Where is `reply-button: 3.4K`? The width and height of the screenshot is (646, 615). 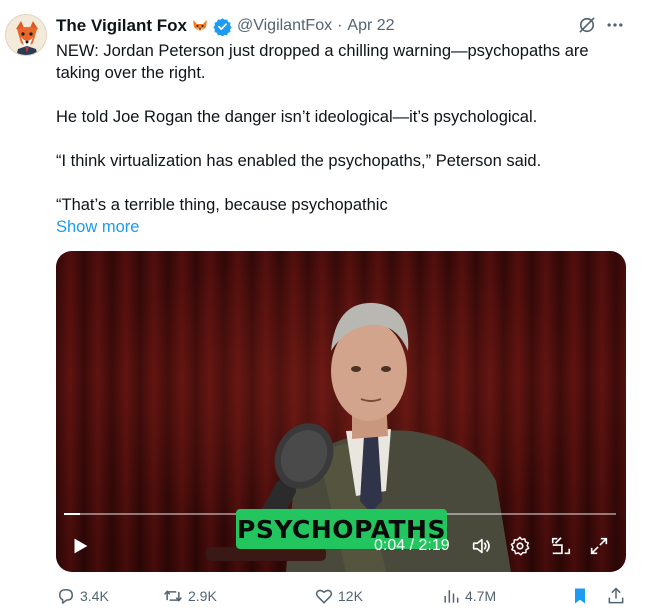 reply-button: 3.4K is located at coordinates (82, 596).